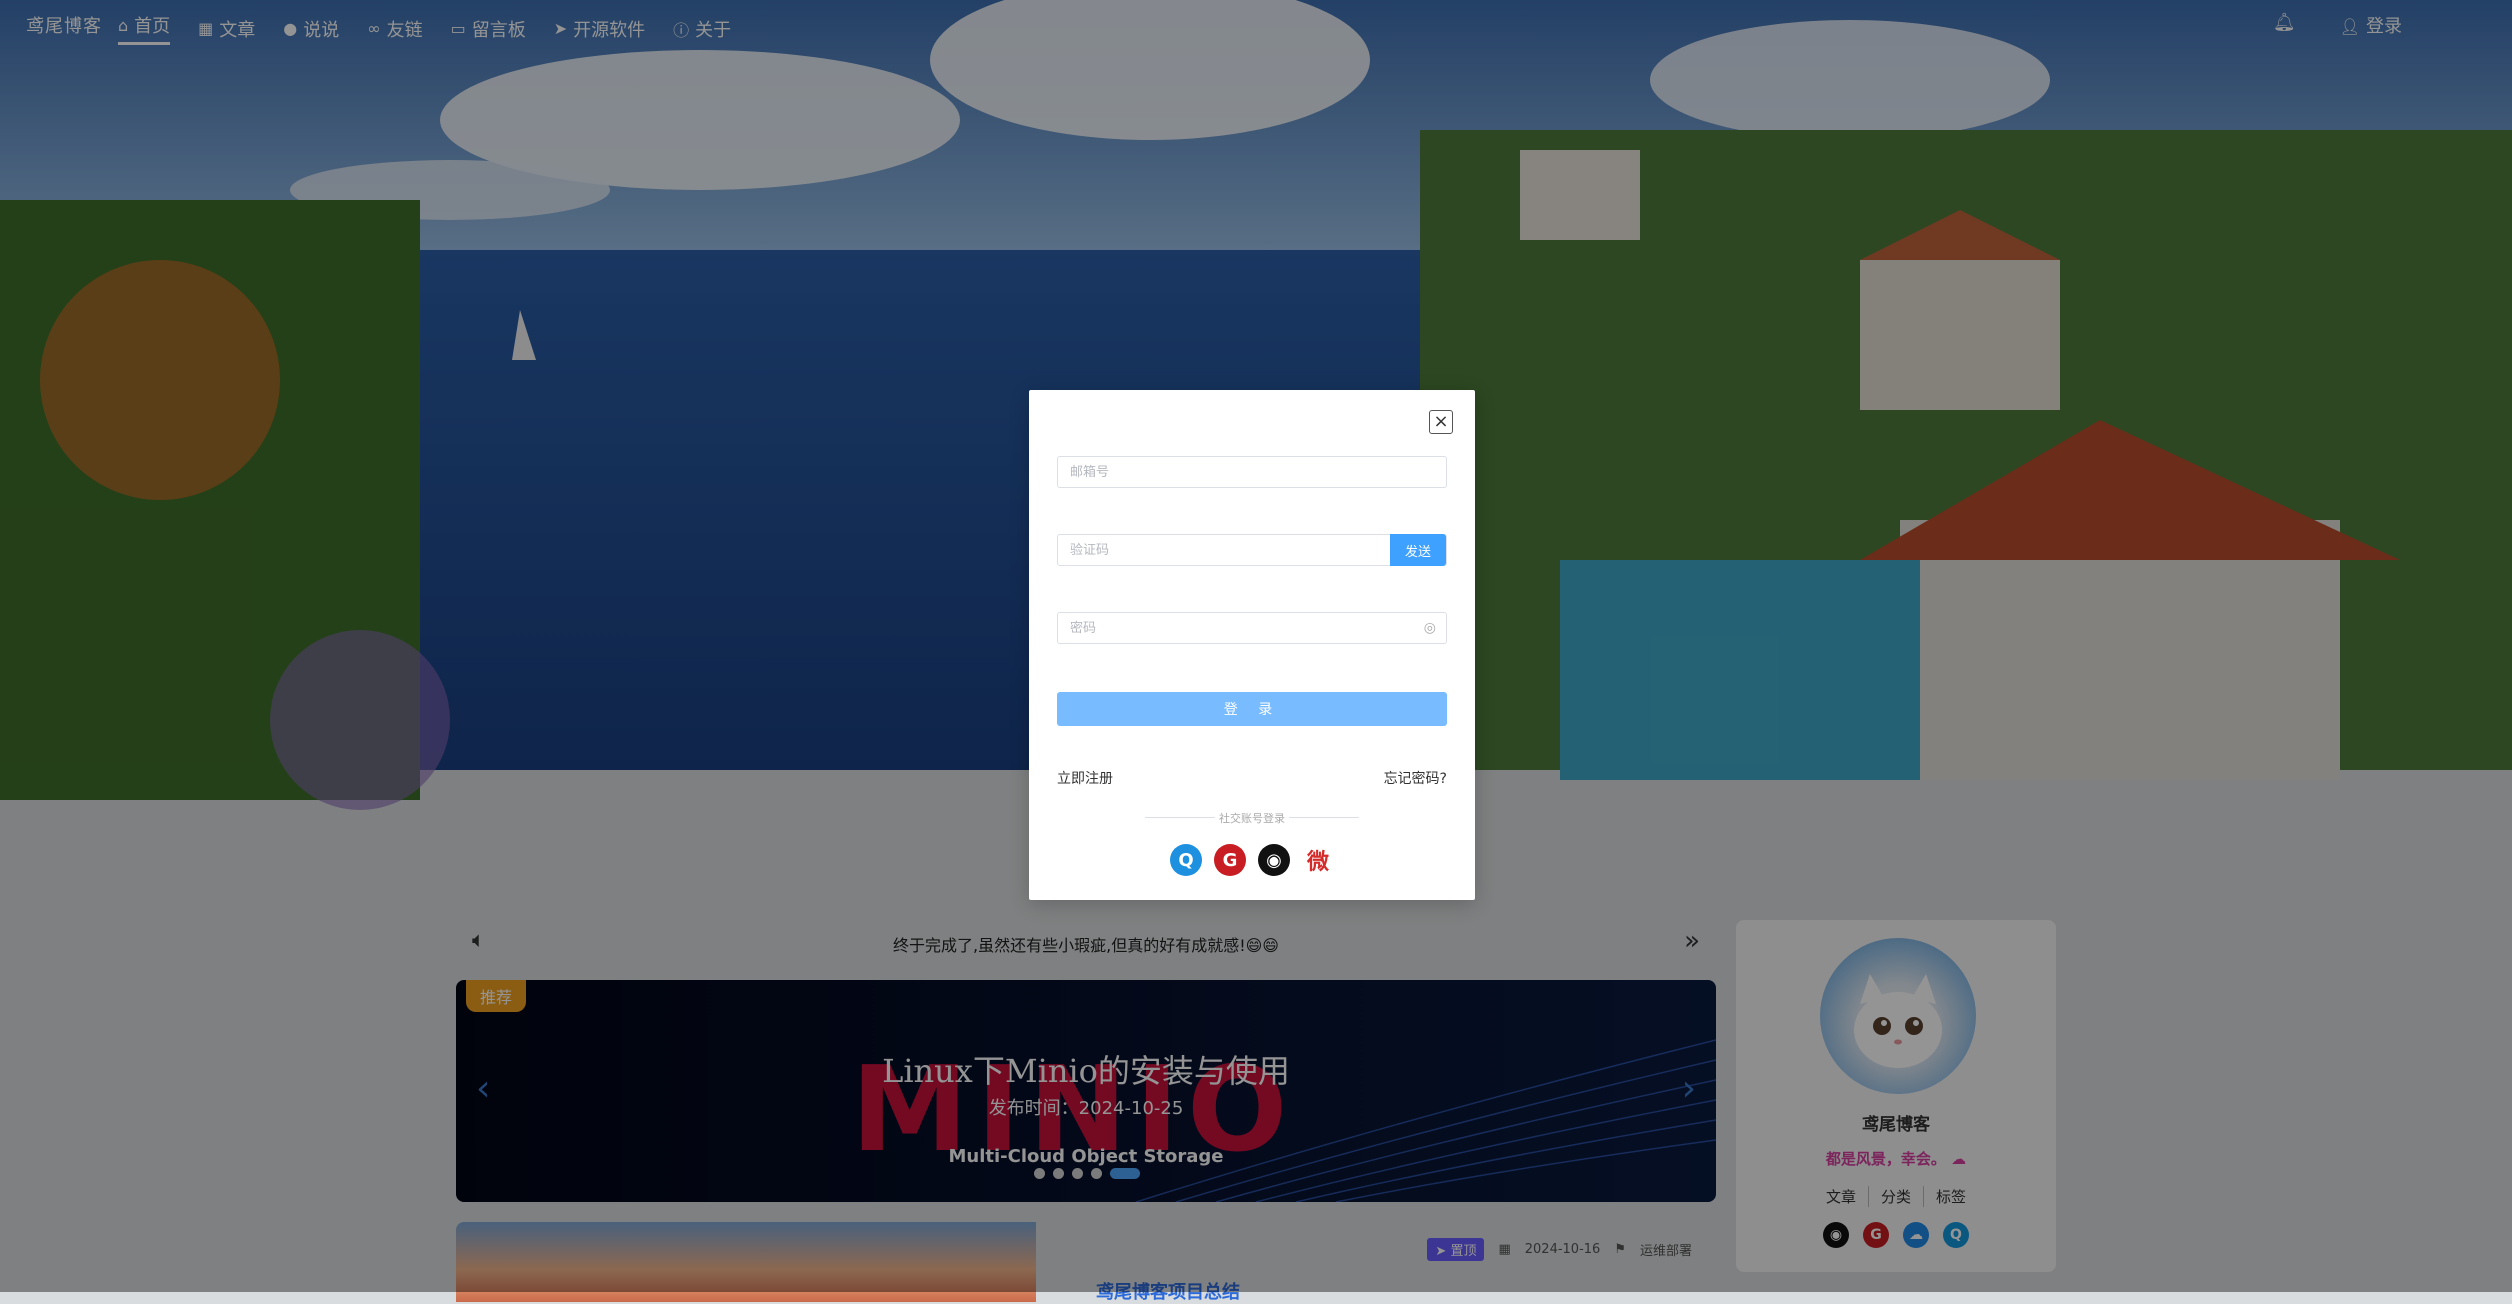  What do you see at coordinates (1415, 778) in the screenshot?
I see `forgot-password-link: 忘记密码?` at bounding box center [1415, 778].